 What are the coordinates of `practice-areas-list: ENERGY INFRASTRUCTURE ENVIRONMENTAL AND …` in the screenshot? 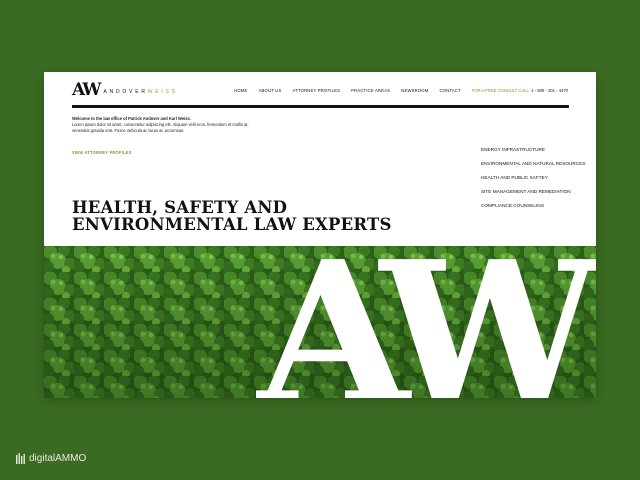 It's located at (533, 182).